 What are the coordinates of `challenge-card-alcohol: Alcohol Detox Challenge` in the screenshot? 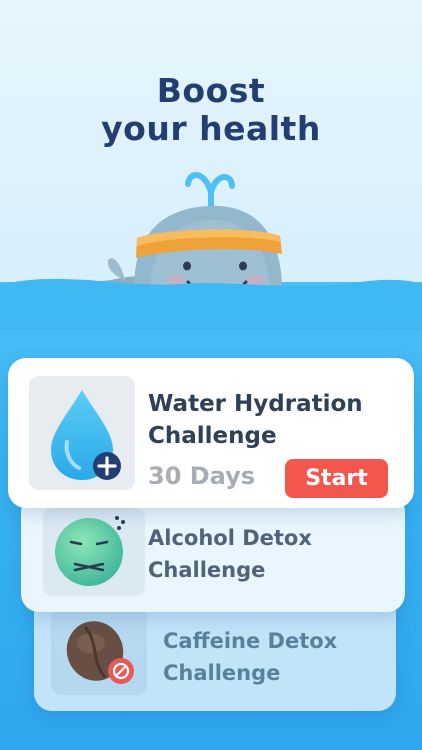 It's located at (213, 553).